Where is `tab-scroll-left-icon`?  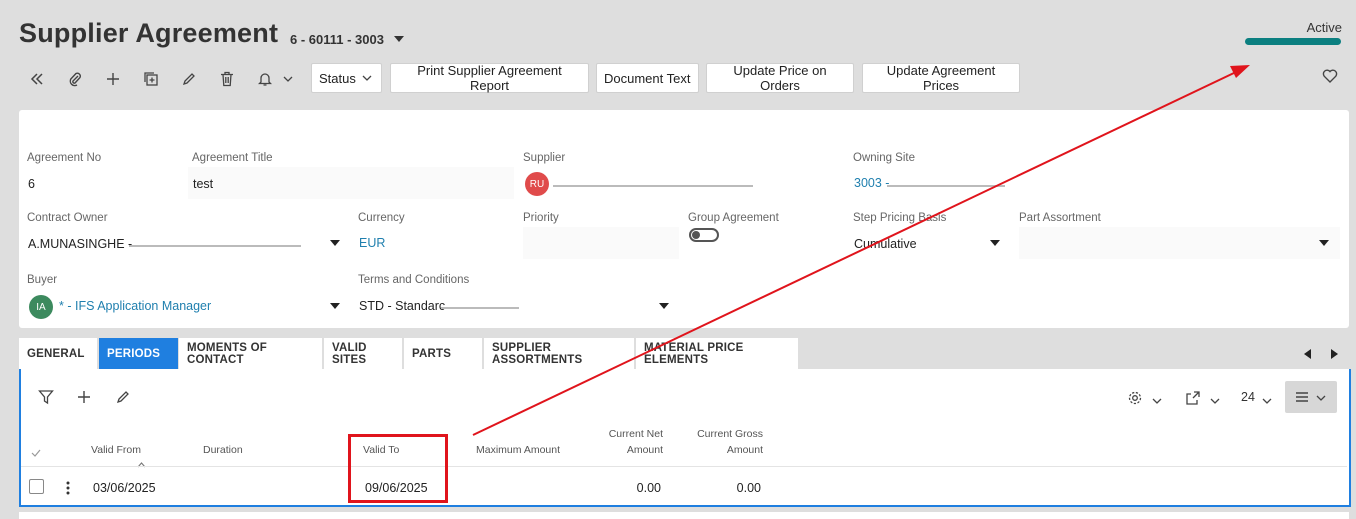
tab-scroll-left-icon is located at coordinates (1307, 355).